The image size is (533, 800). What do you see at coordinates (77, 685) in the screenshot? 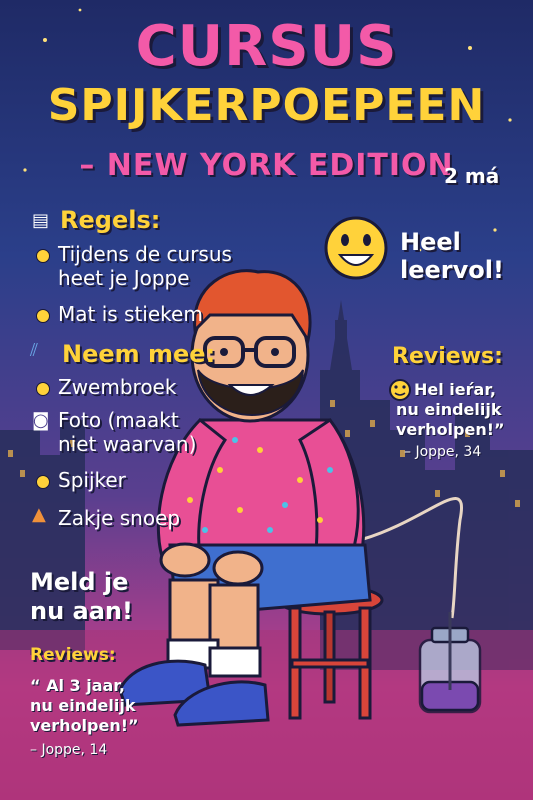
I see `reviews-left-line-1: “ Al 3 jaar,` at bounding box center [77, 685].